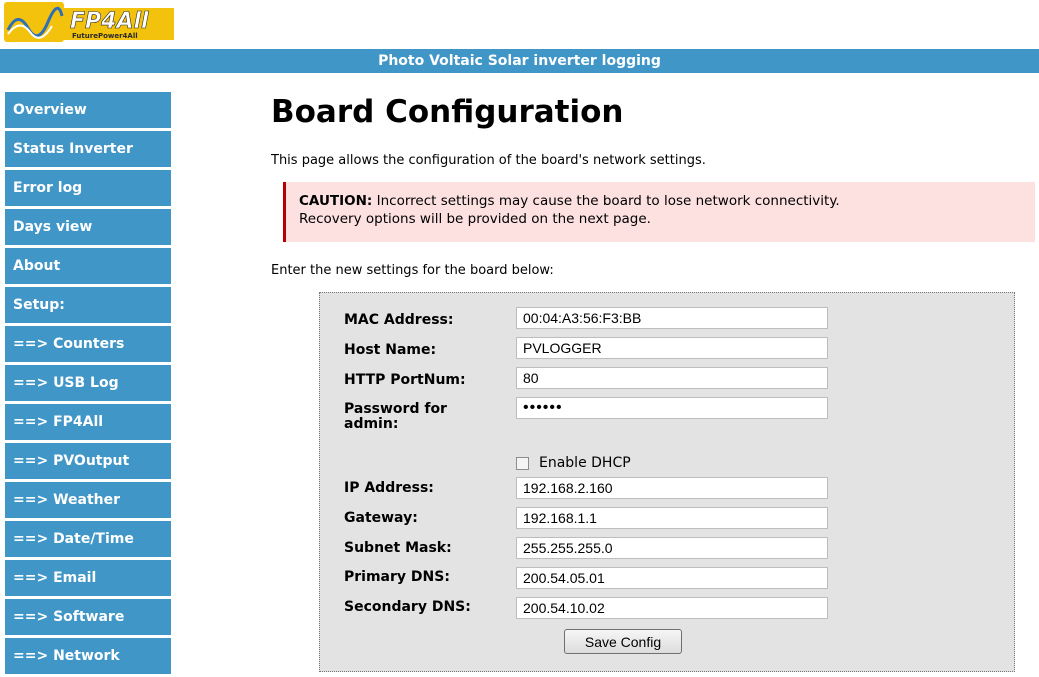 The image size is (1039, 677). I want to click on sidebar-item-setup: Setup:, so click(88, 305).